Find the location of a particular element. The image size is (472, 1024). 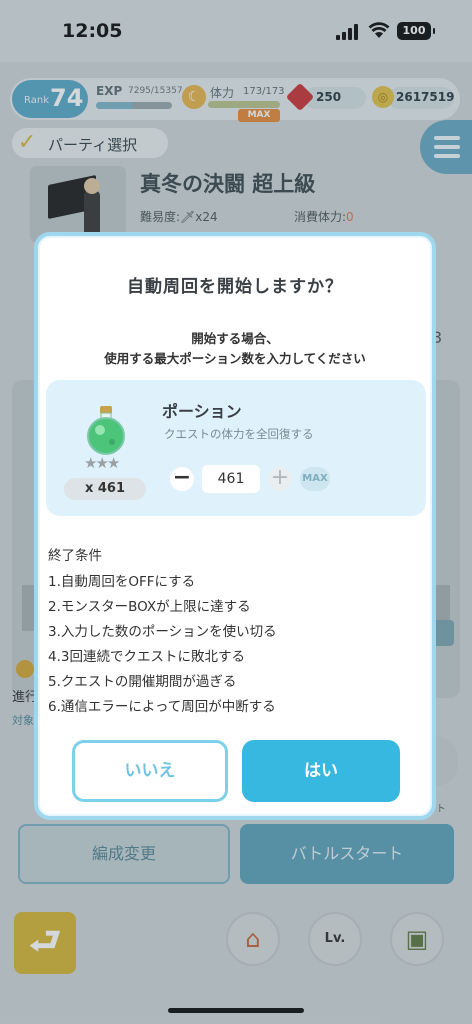

end-condition-item: 6.通信エラーによって周回が中断する is located at coordinates (162, 707).